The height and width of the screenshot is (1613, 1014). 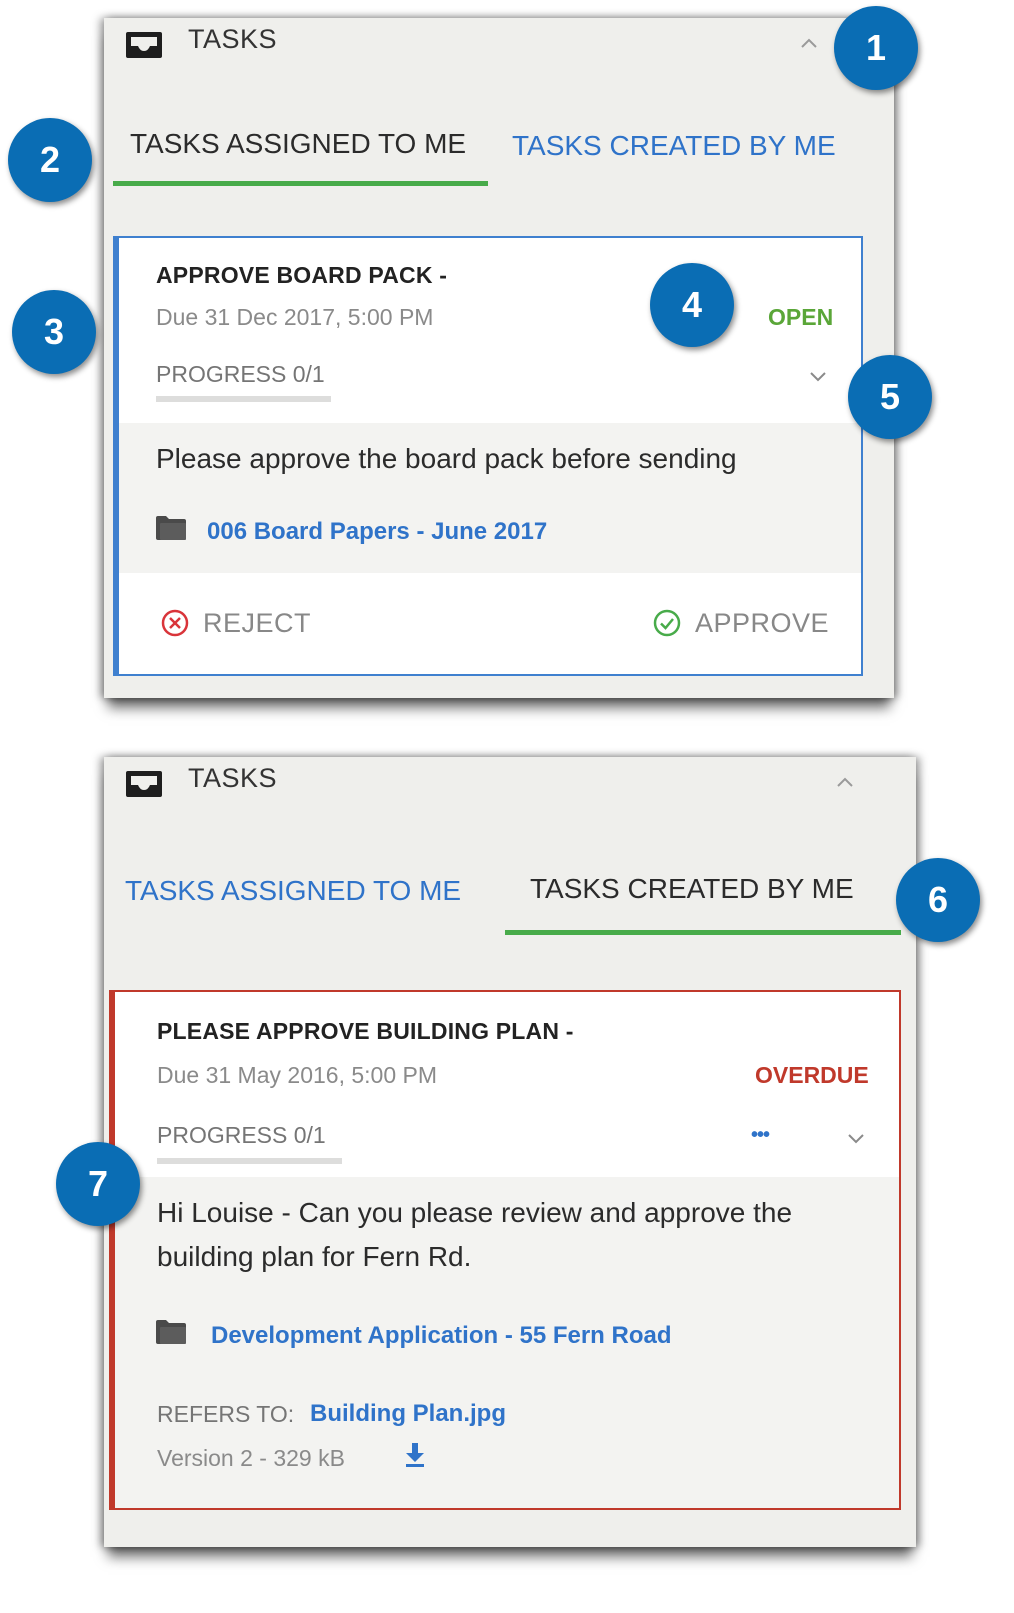 What do you see at coordinates (890, 397) in the screenshot?
I see `callout-badge-5: 5` at bounding box center [890, 397].